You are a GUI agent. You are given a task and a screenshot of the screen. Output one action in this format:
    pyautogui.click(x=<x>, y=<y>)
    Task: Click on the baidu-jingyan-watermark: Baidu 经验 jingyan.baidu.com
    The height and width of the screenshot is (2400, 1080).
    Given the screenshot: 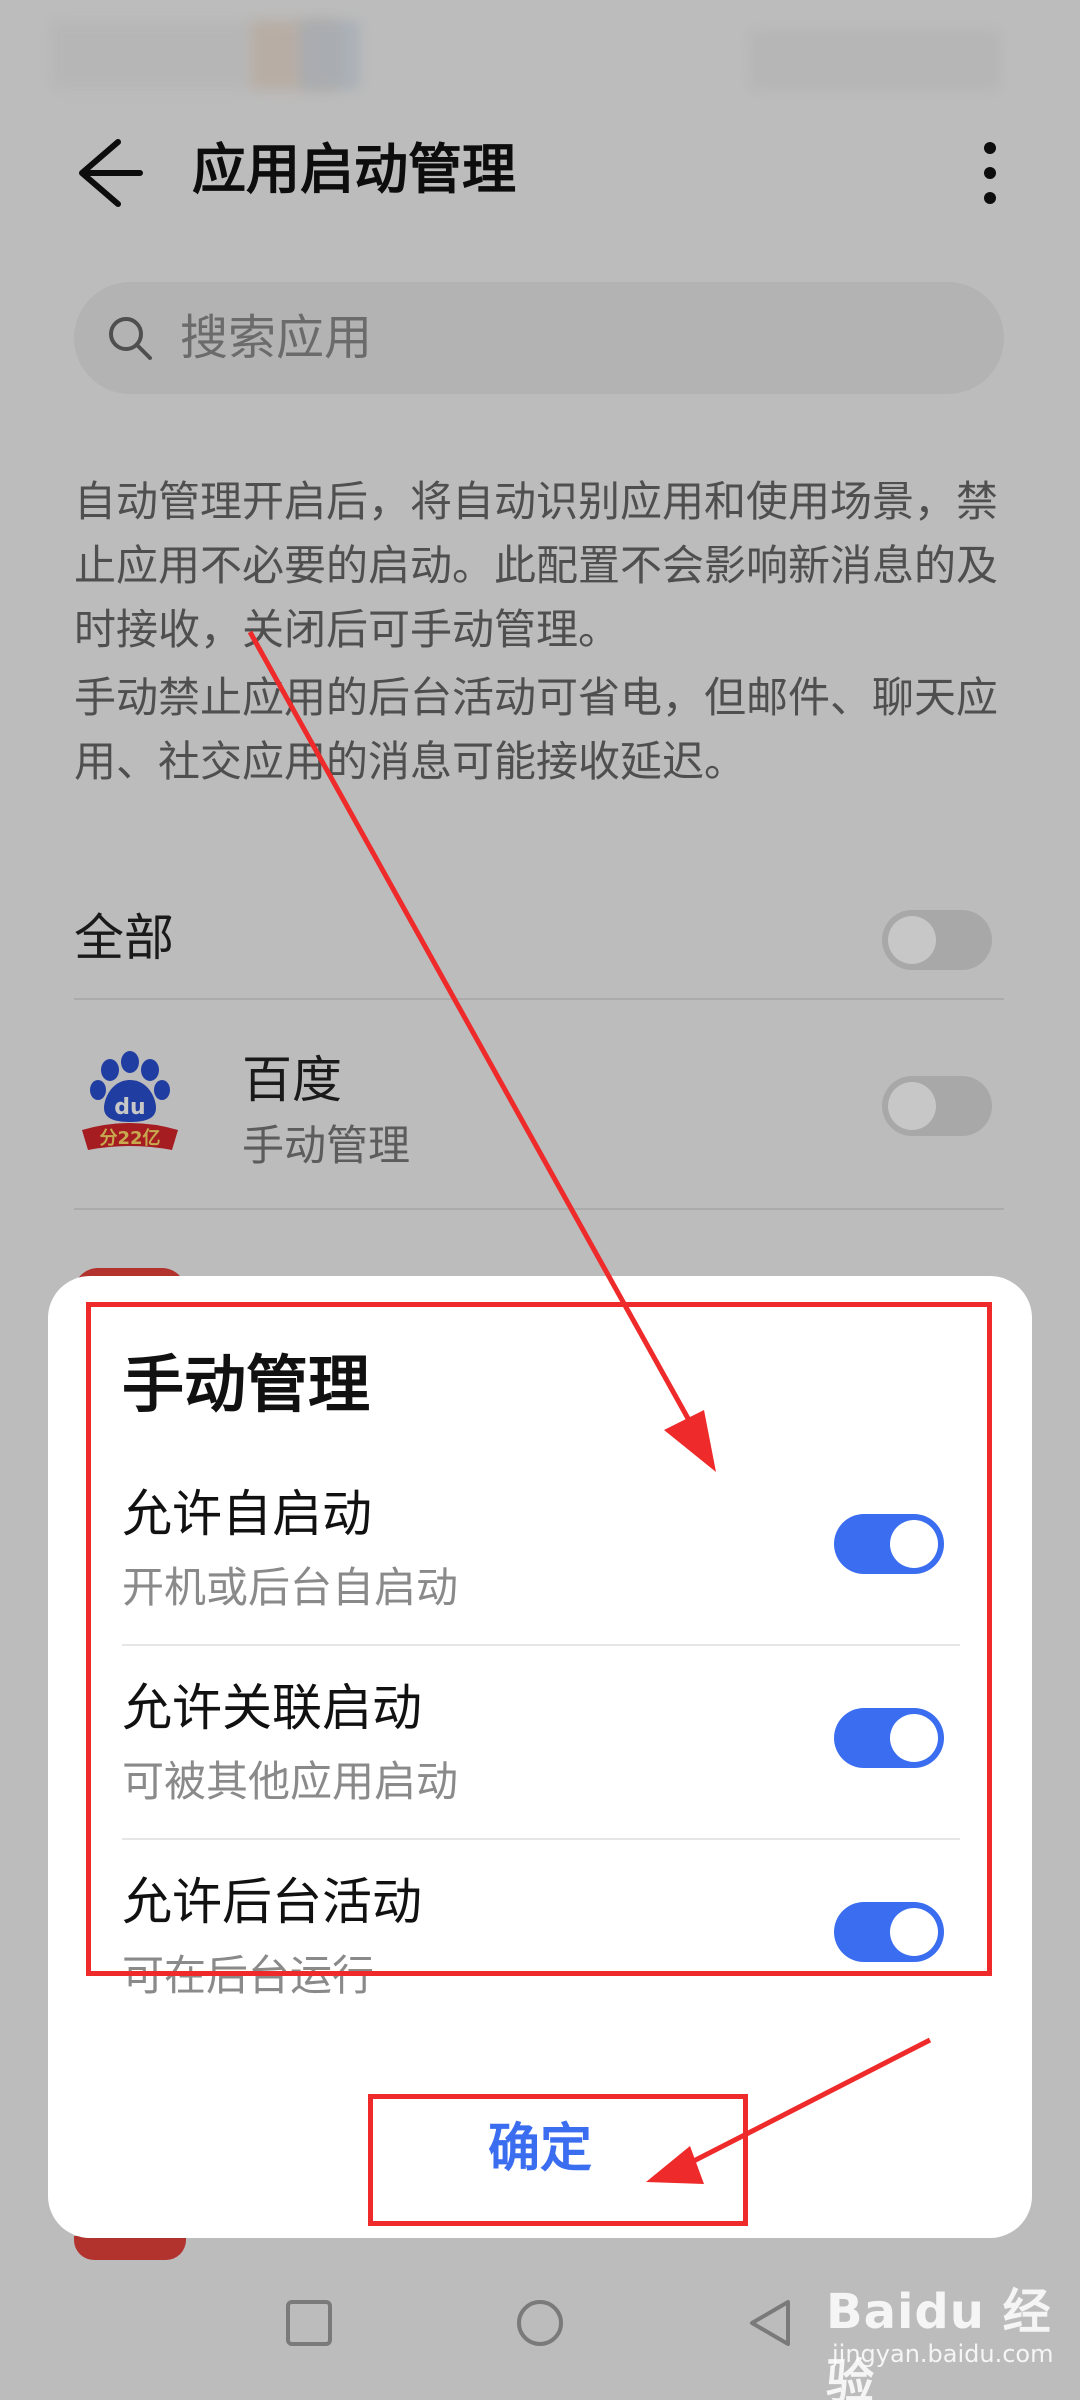 What is the action you would take?
    pyautogui.click(x=946, y=2334)
    